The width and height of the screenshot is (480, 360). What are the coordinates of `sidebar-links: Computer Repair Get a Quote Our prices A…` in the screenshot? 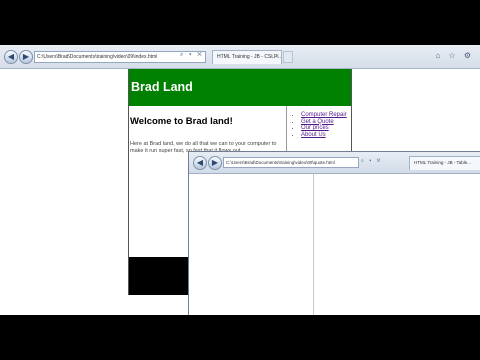 It's located at (320, 122).